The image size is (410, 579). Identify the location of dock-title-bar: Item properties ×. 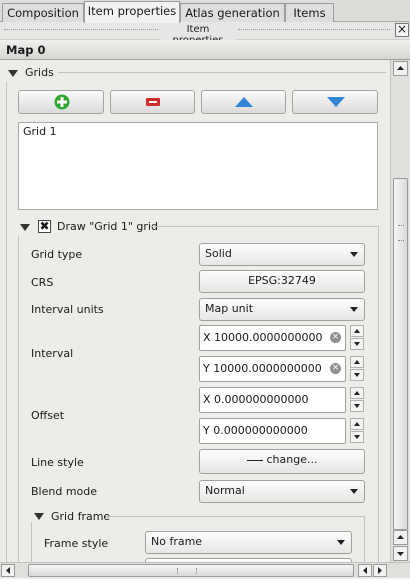
(205, 34).